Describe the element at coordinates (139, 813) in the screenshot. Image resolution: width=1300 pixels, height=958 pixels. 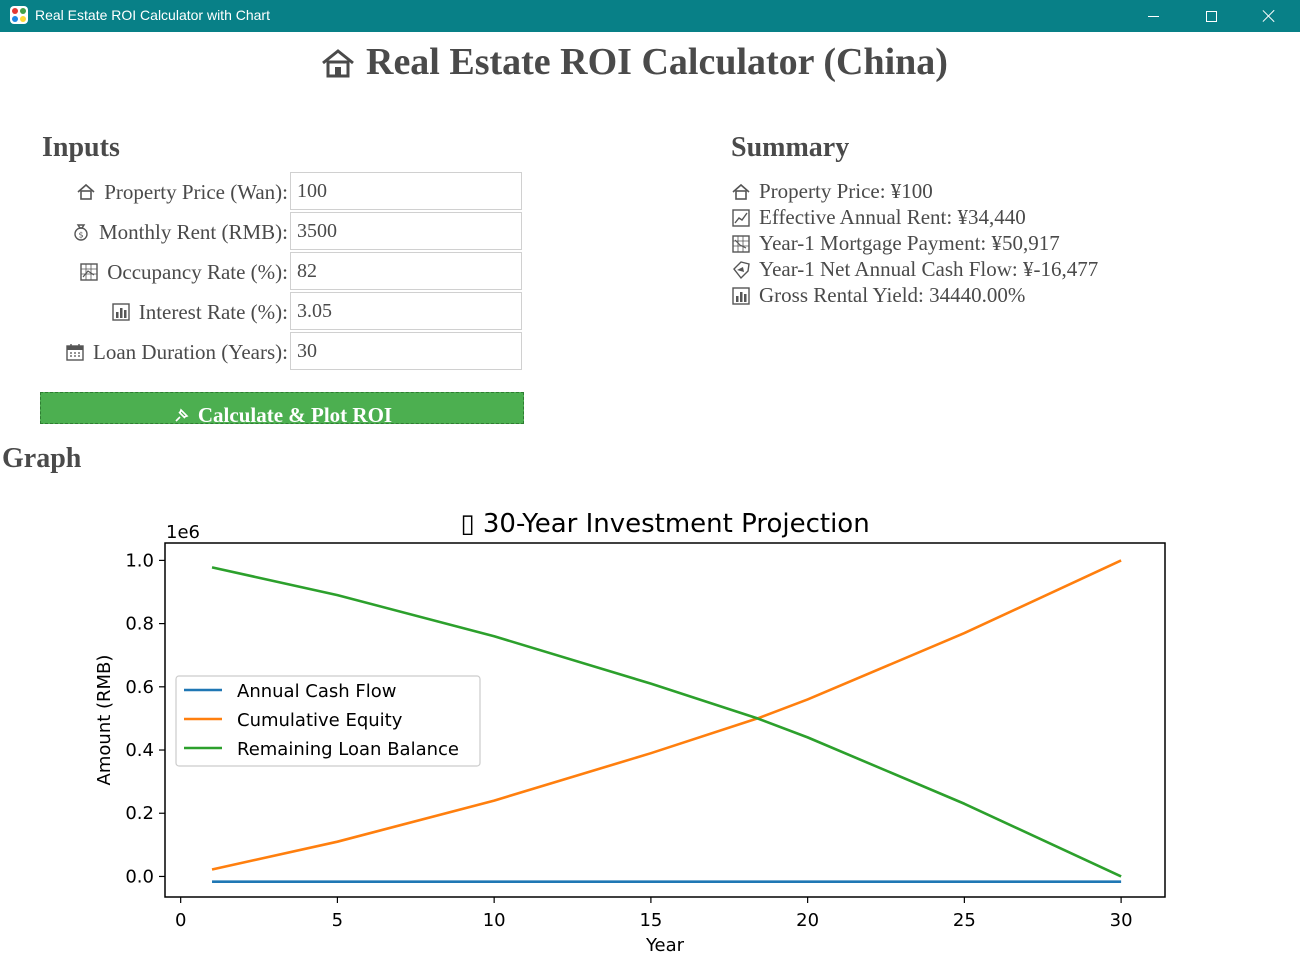
I see `y-tick-label: 0.2` at that location.